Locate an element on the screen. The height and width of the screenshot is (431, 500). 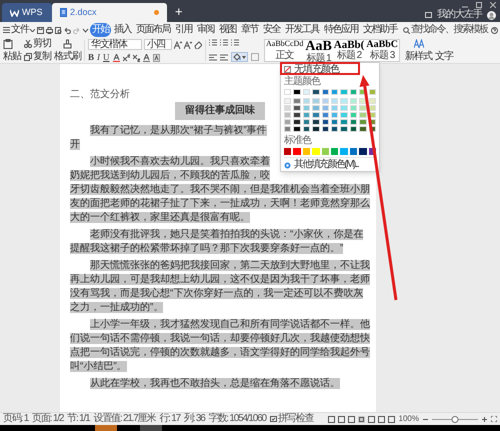
paste-icon is located at coordinates (8, 44).